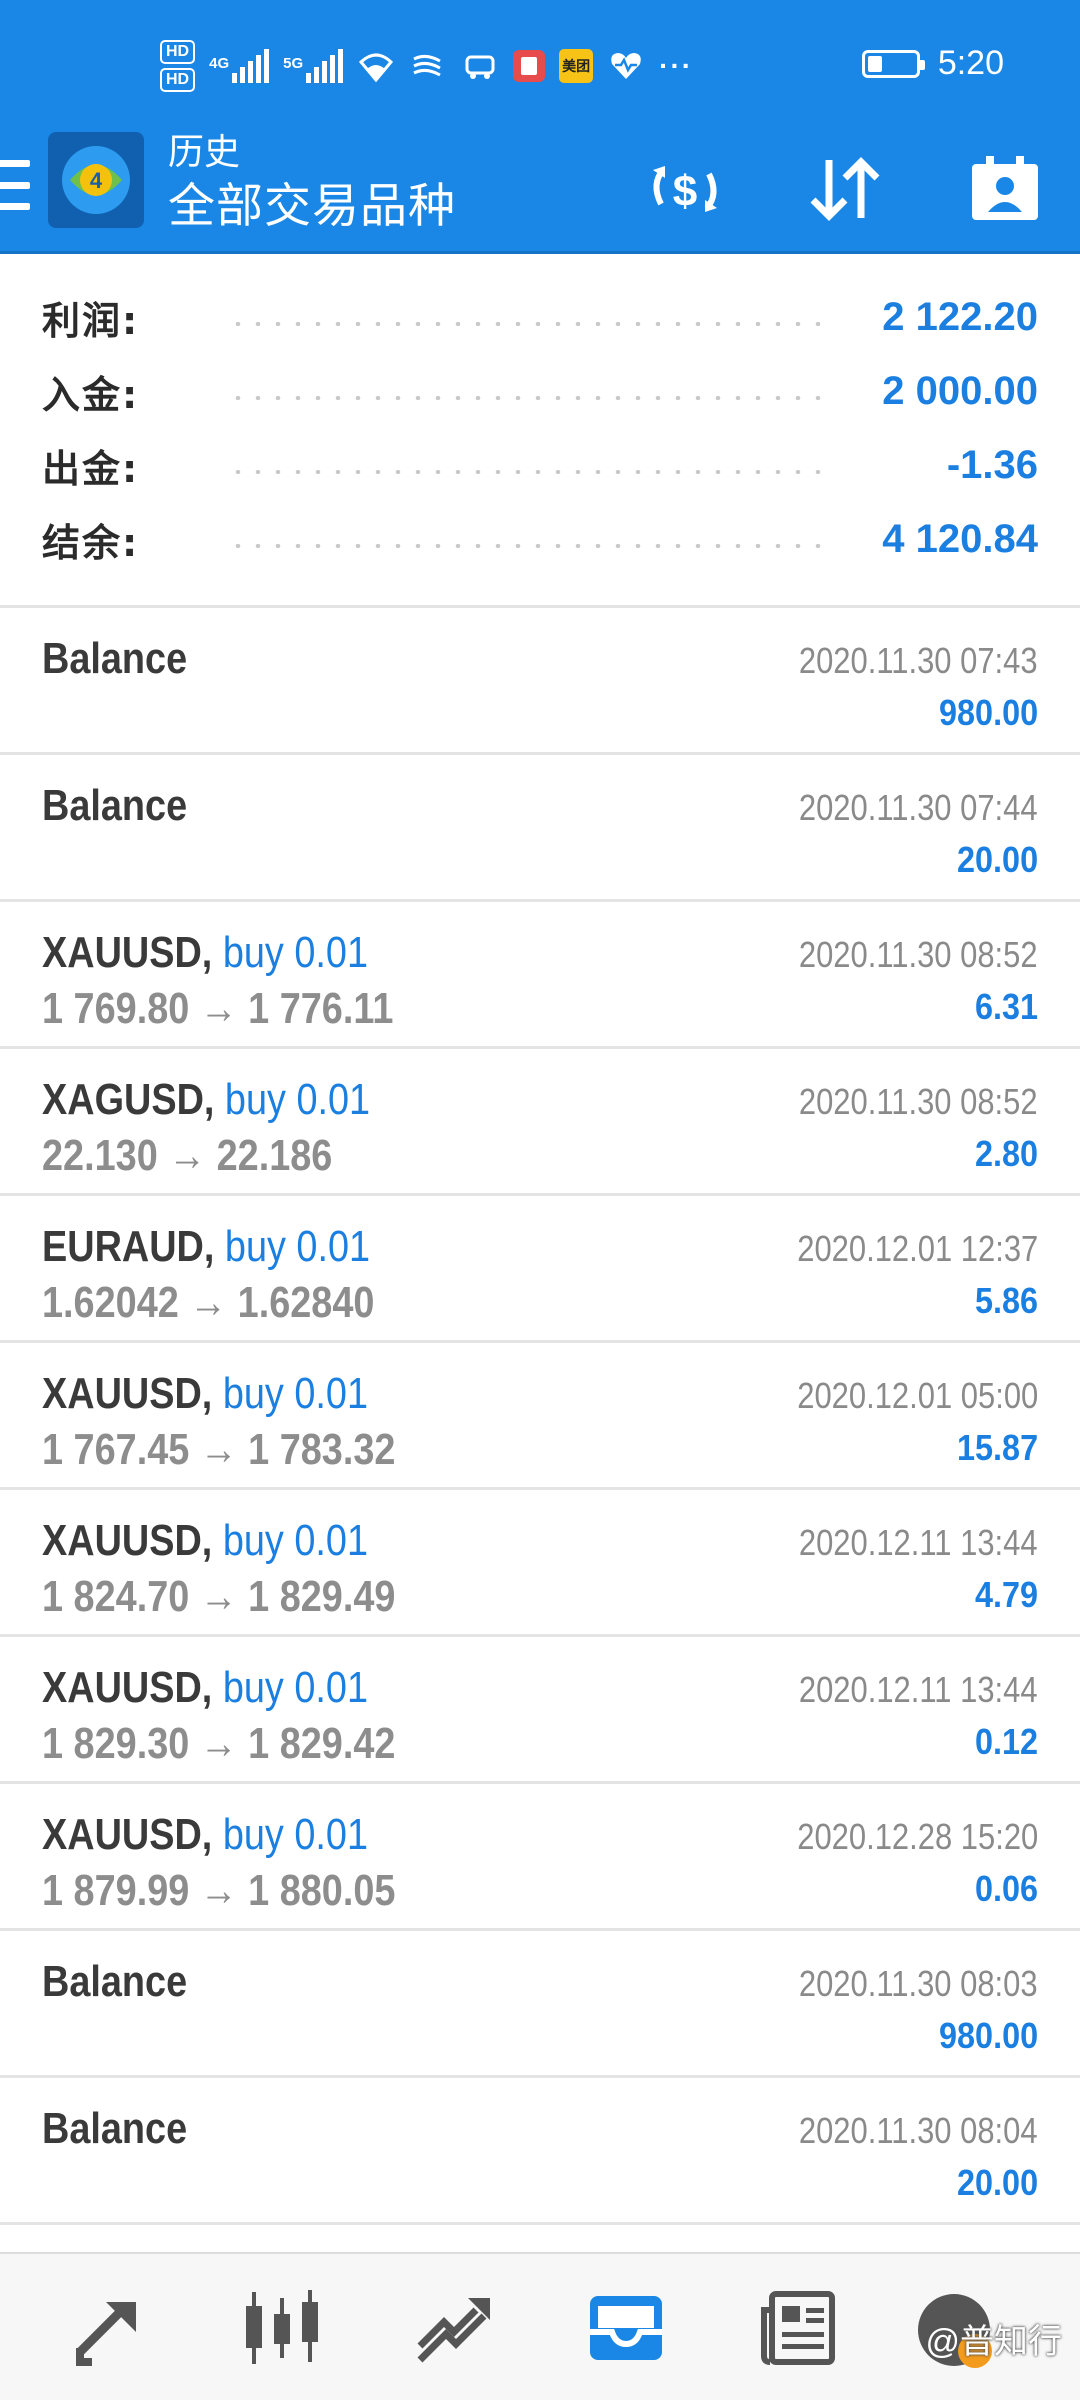  What do you see at coordinates (219, 1449) in the screenshot?
I see `price-range: 1 767.45 → 1 783.32` at bounding box center [219, 1449].